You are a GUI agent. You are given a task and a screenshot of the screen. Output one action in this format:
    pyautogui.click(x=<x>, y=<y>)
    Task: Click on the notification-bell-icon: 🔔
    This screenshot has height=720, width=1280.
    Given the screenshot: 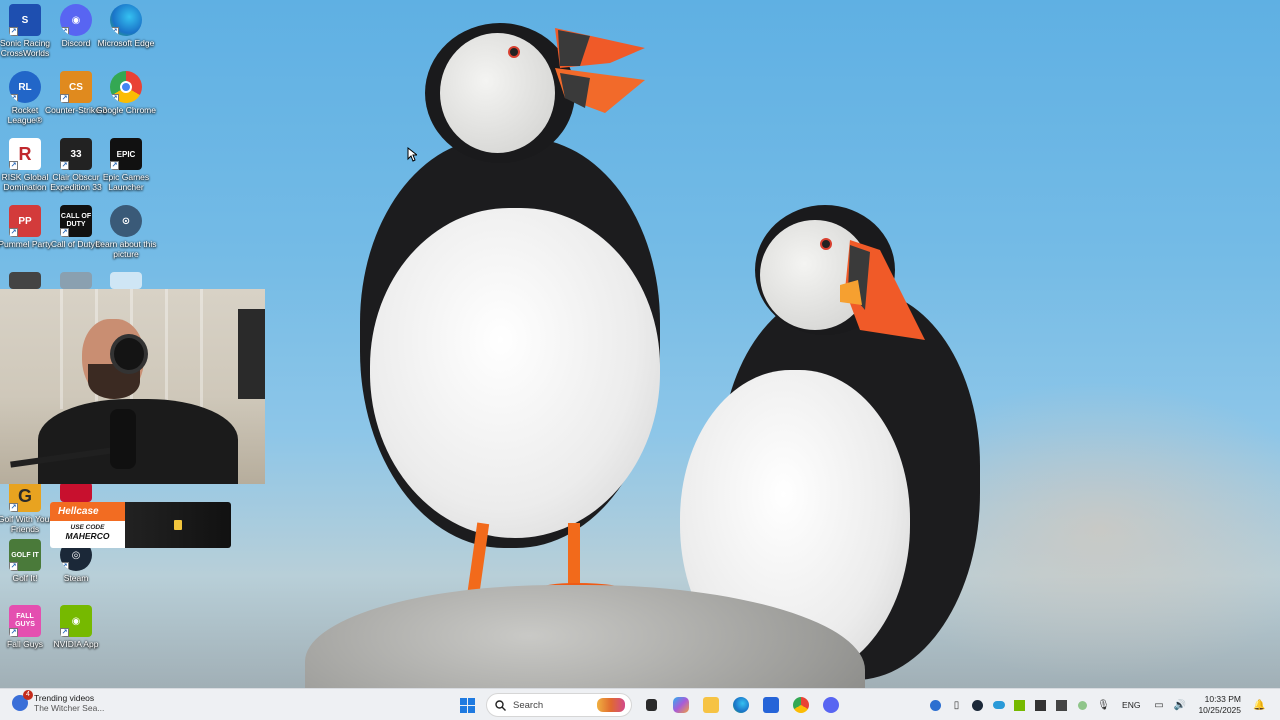 What is the action you would take?
    pyautogui.click(x=1260, y=705)
    